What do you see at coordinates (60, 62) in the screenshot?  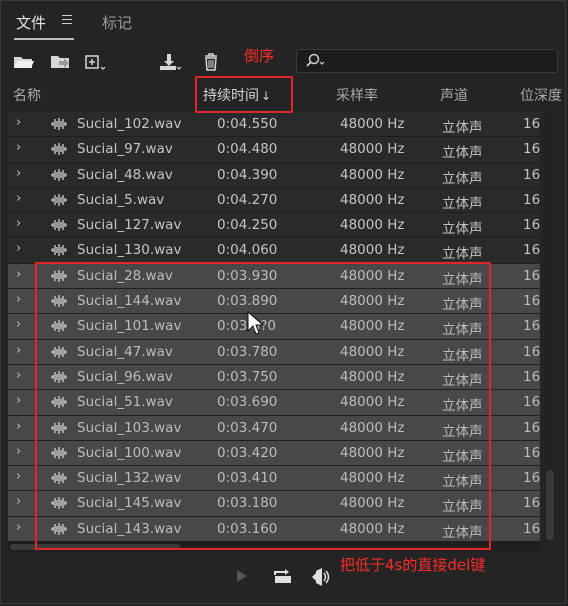 I see `import-folder-icon` at bounding box center [60, 62].